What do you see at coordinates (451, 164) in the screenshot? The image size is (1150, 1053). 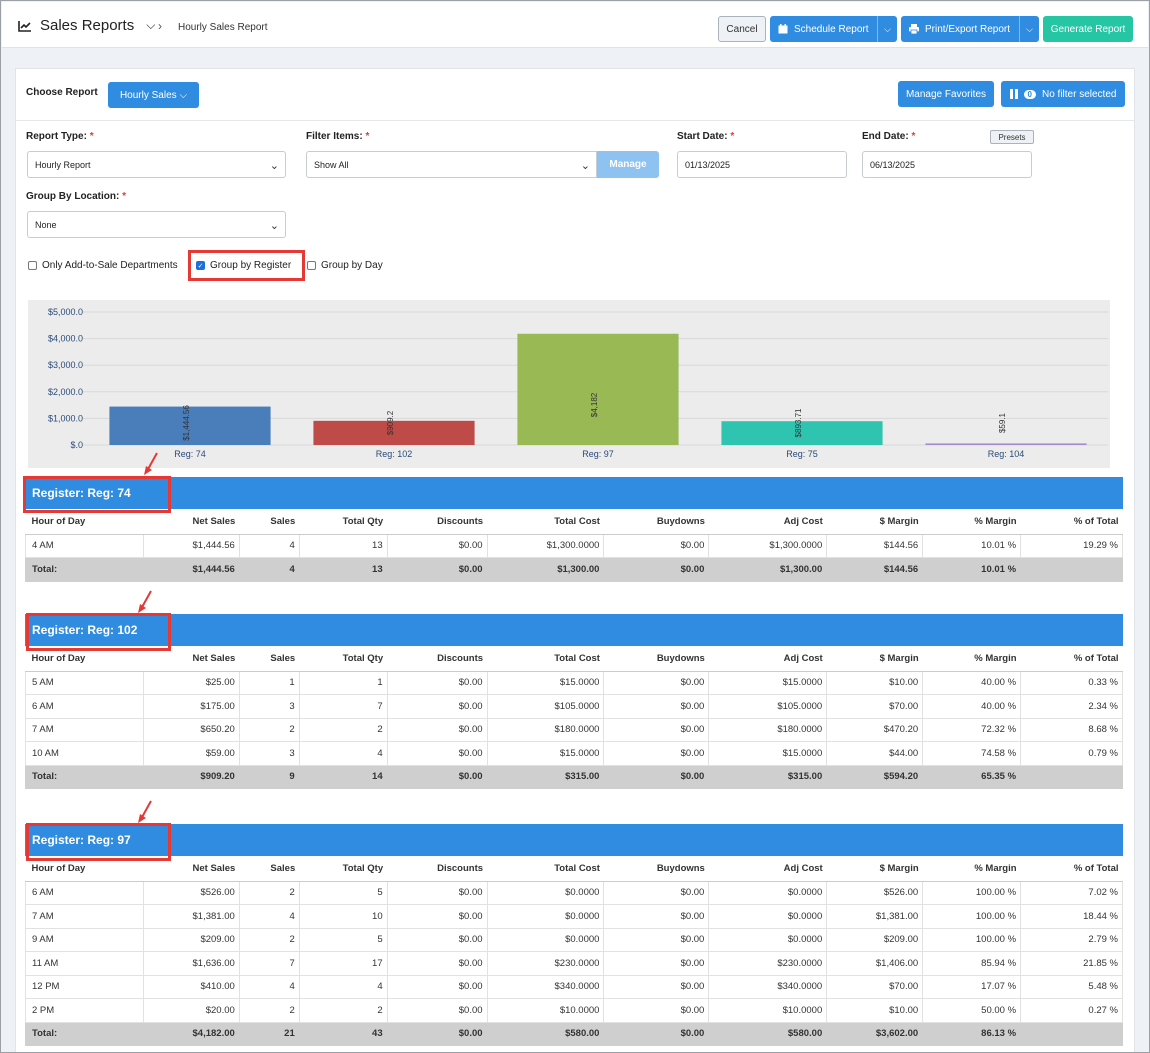 I see `filter-items-select: Show All ⌄` at bounding box center [451, 164].